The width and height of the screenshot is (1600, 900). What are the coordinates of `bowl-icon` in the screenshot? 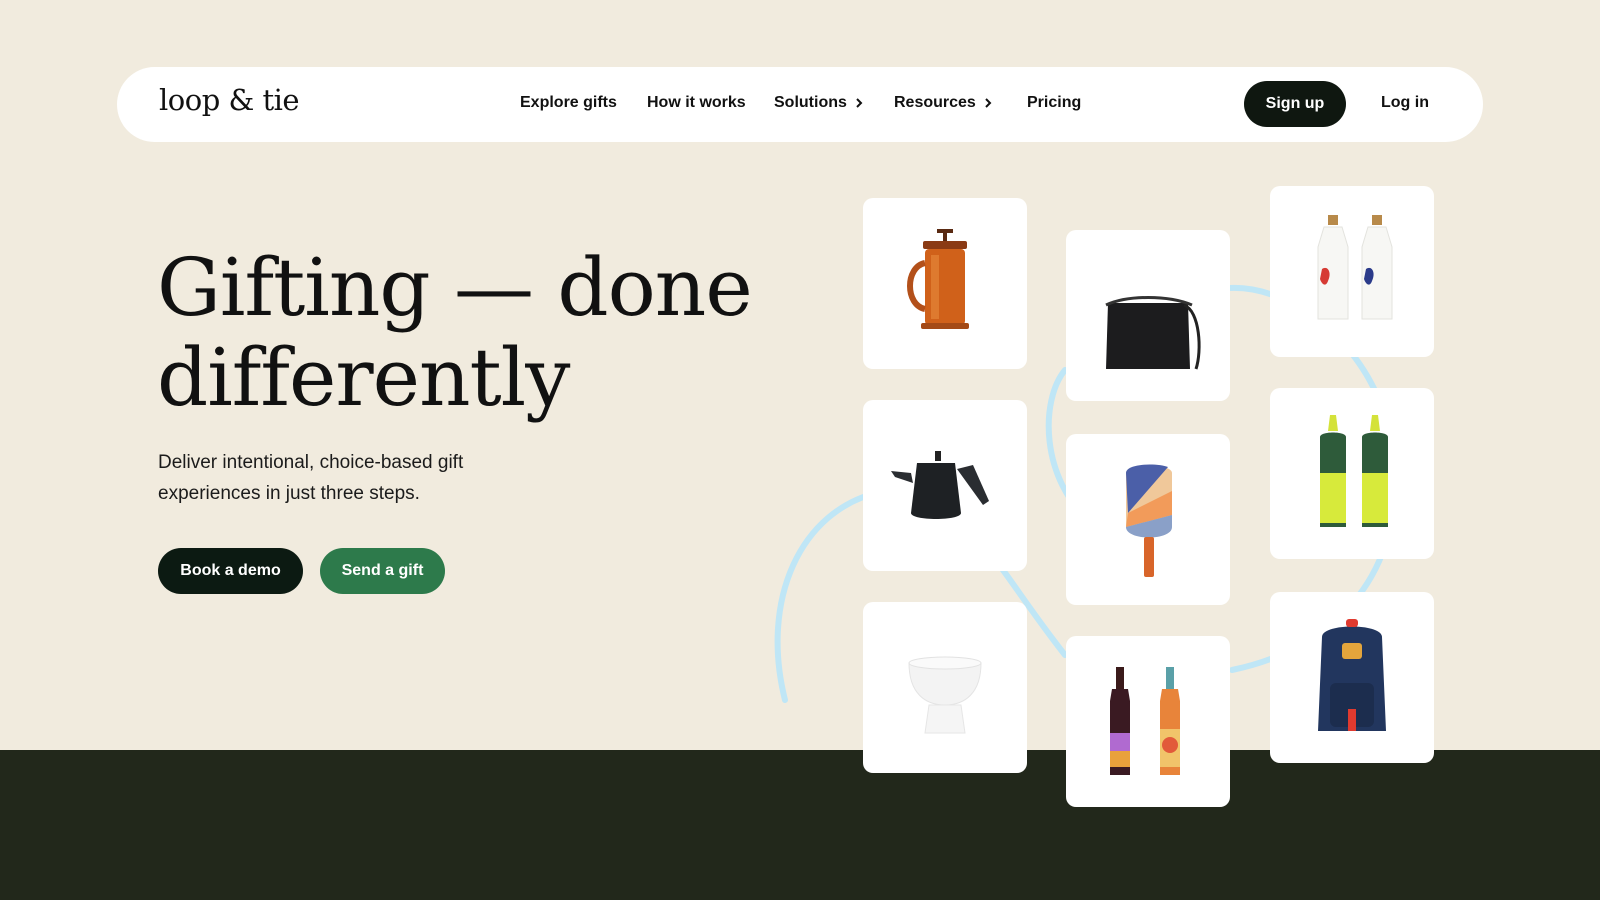 It's located at (945, 694).